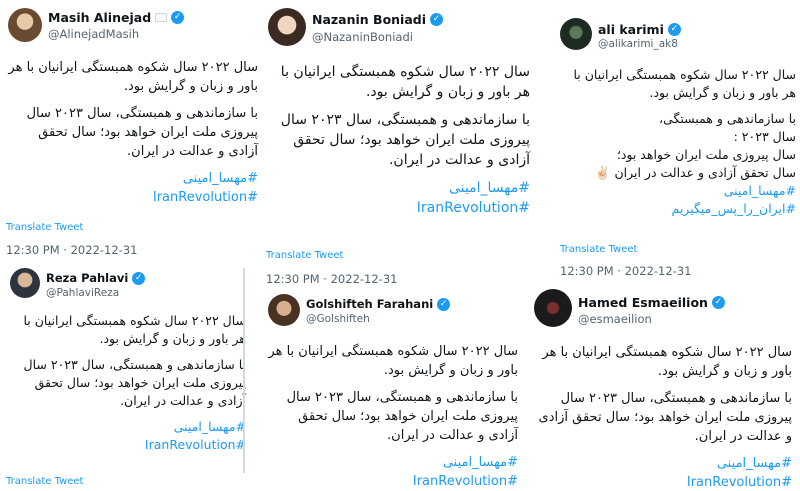  I want to click on display-name: Masih Alinejad ✓, so click(116, 17).